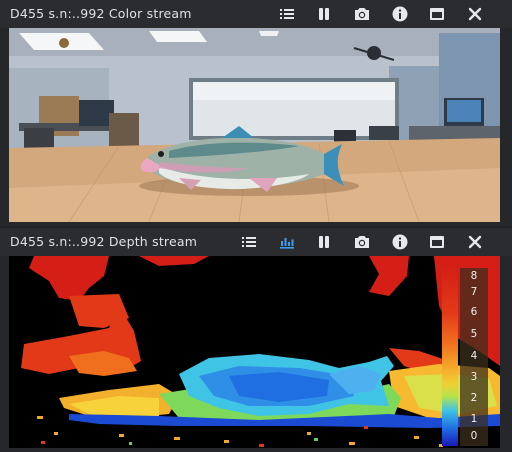 The width and height of the screenshot is (512, 452). Describe the element at coordinates (474, 276) in the screenshot. I see `scale-label-8: 8` at that location.